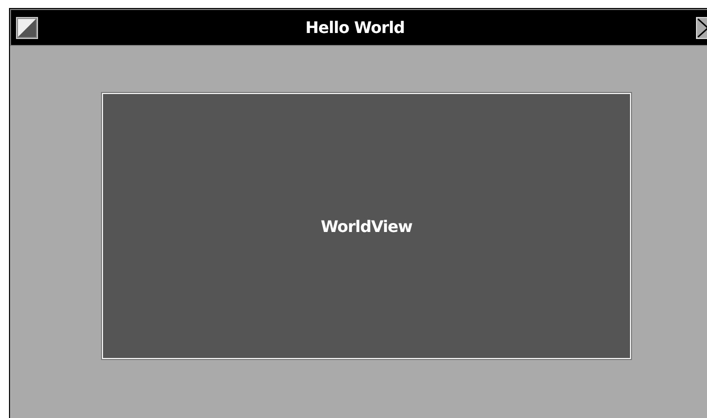 This screenshot has height=418, width=707. What do you see at coordinates (355, 27) in the screenshot?
I see `window-title: Hello World` at bounding box center [355, 27].